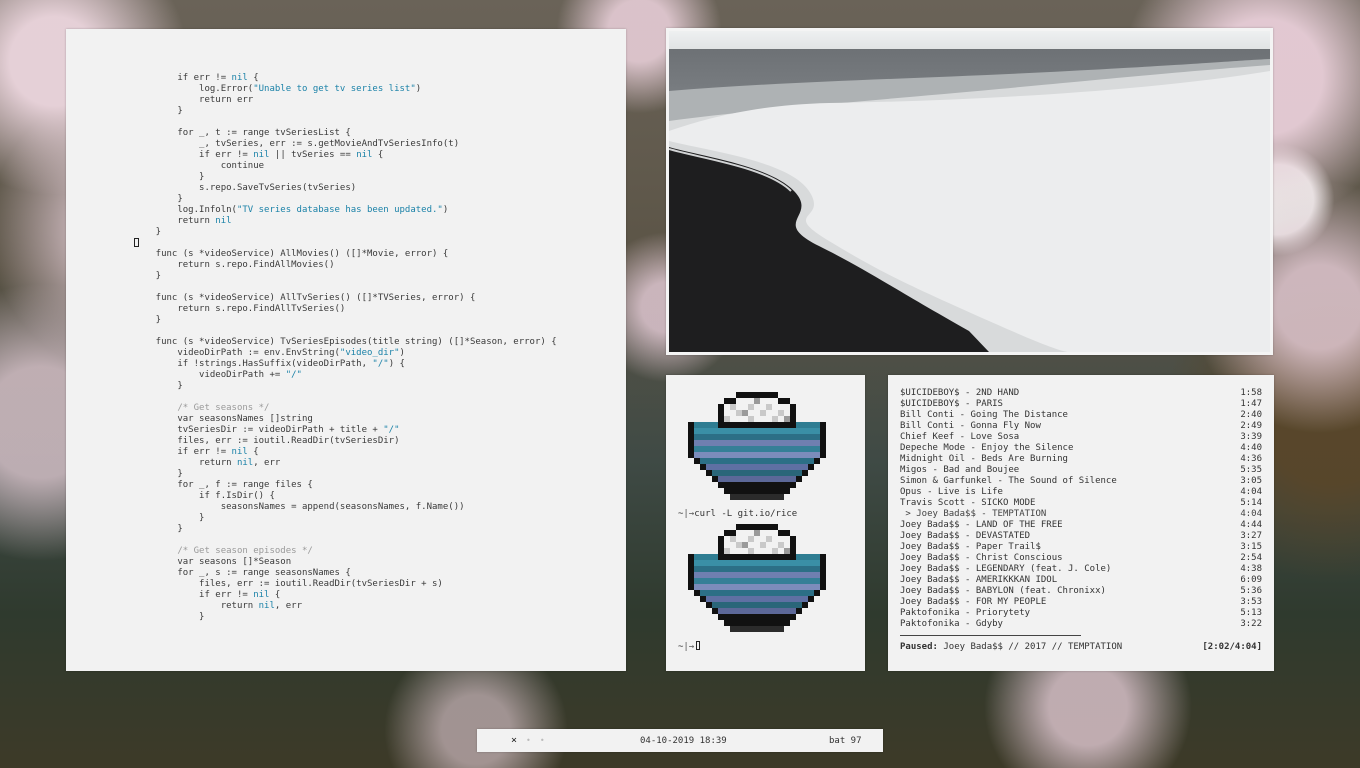 Image resolution: width=1360 pixels, height=768 pixels. What do you see at coordinates (240, 309) in the screenshot?
I see `code-token: return s.repo.FindAllTvSeries()` at bounding box center [240, 309].